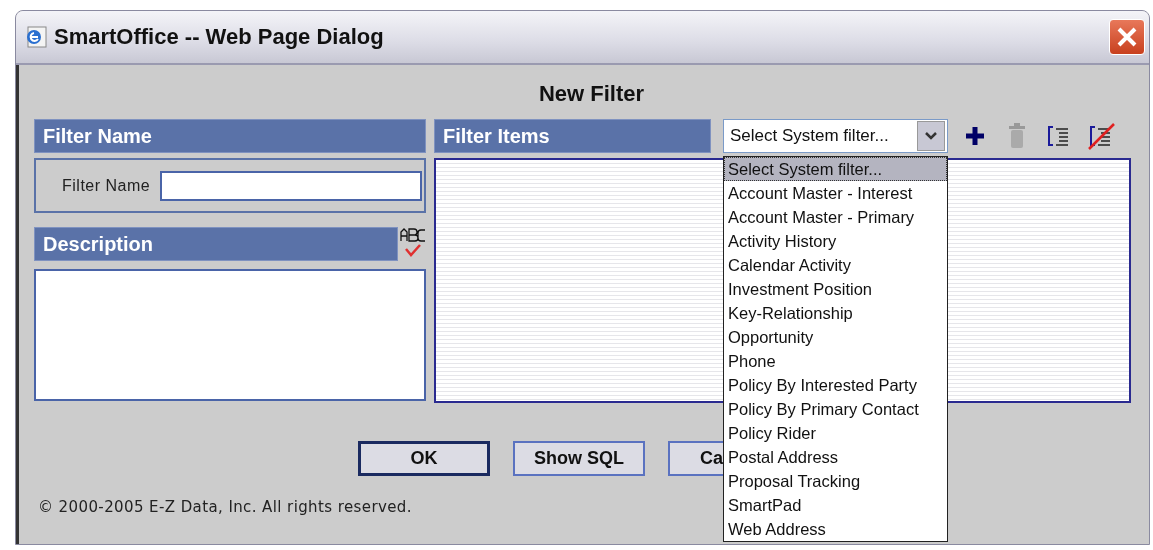 This screenshot has height=550, width=1153. I want to click on close-button, so click(1127, 37).